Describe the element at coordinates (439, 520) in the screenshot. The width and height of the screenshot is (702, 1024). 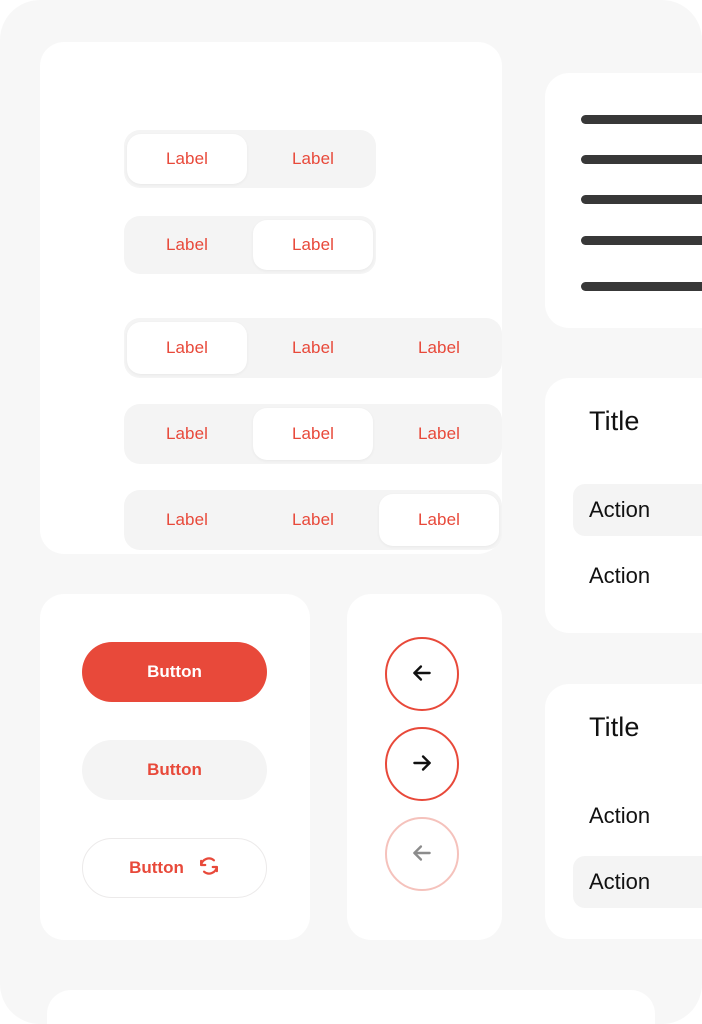
I see `segment-4-2: Label` at that location.